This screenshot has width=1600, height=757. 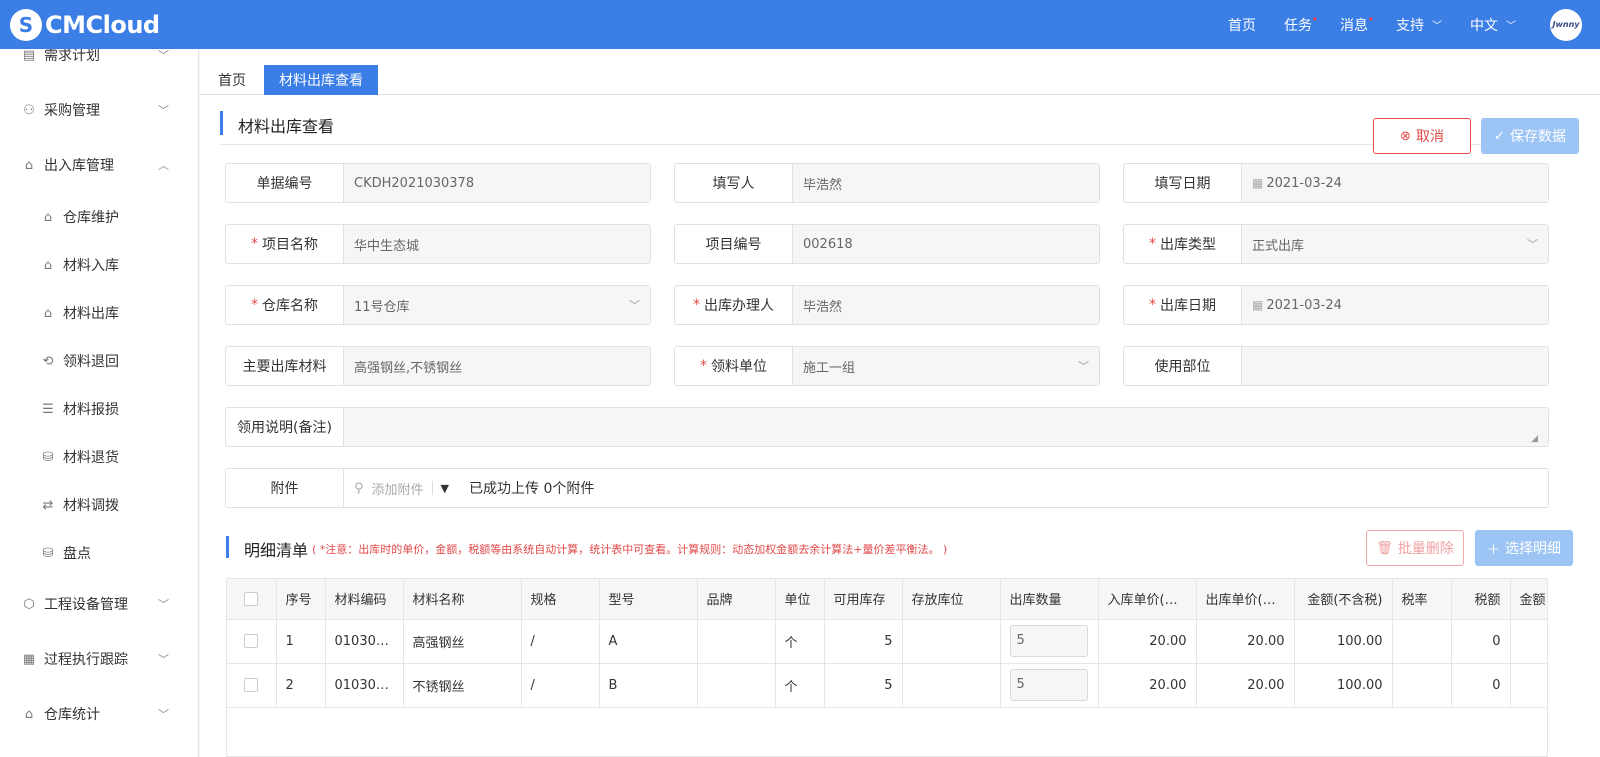 What do you see at coordinates (734, 244) in the screenshot?
I see `project-no-label: 项目编号` at bounding box center [734, 244].